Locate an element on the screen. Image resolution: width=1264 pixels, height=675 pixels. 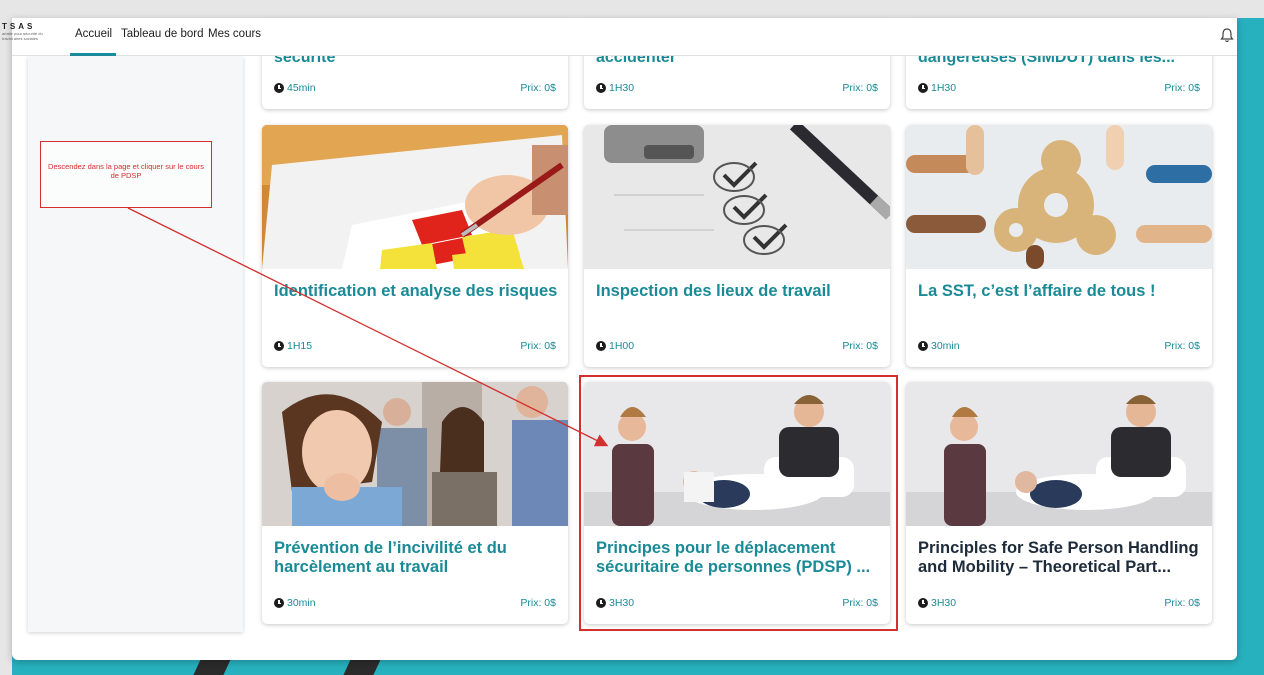
active-tab-indicator is located at coordinates (93, 54).